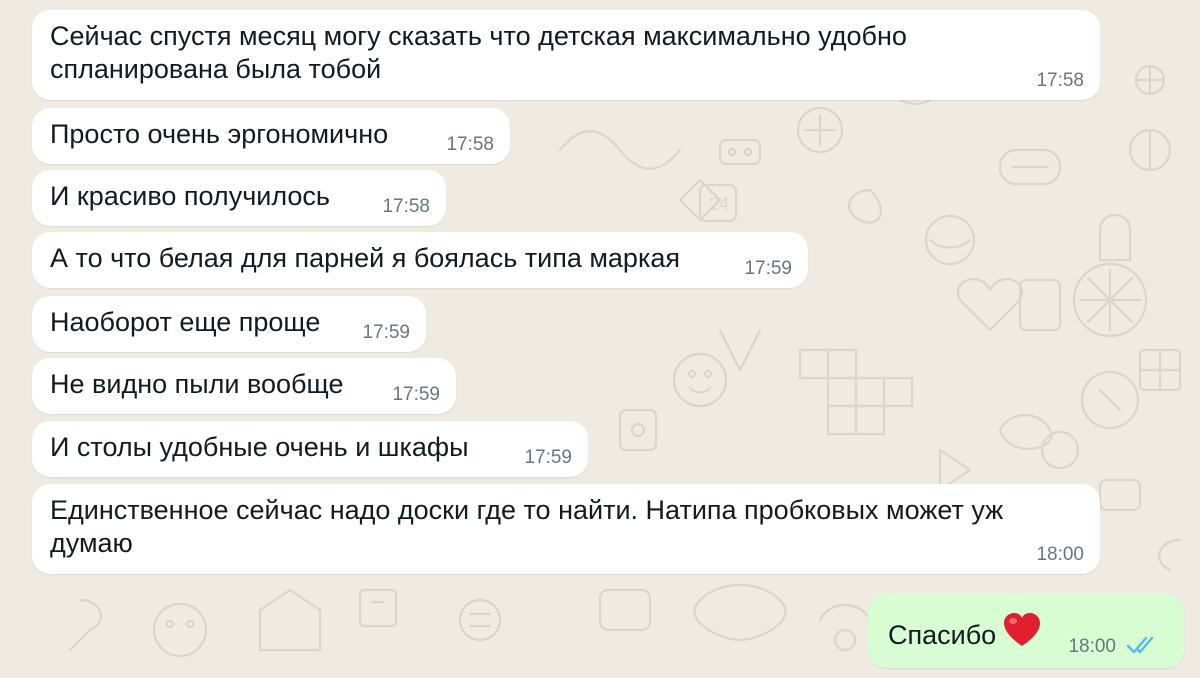  I want to click on message-bubble: И столы удобные очень и шкафы 17:59, so click(310, 449).